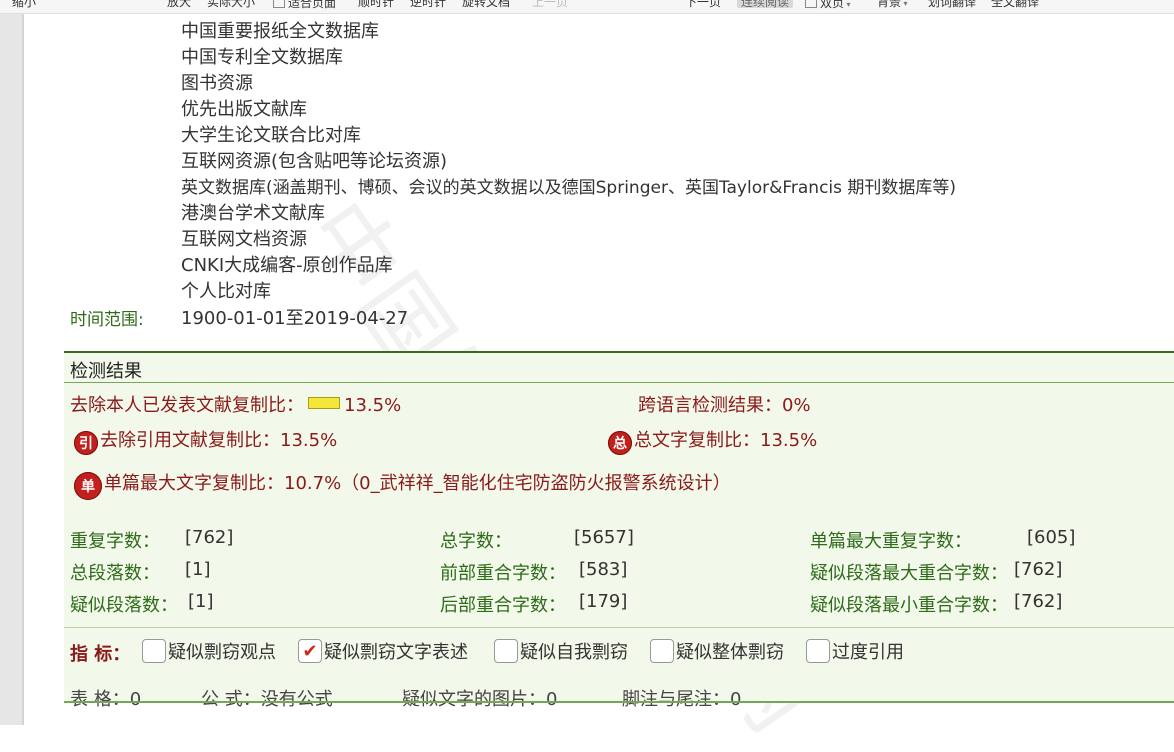 The height and width of the screenshot is (752, 1174). Describe the element at coordinates (115, 541) in the screenshot. I see `stat-label: 重复字数：` at that location.